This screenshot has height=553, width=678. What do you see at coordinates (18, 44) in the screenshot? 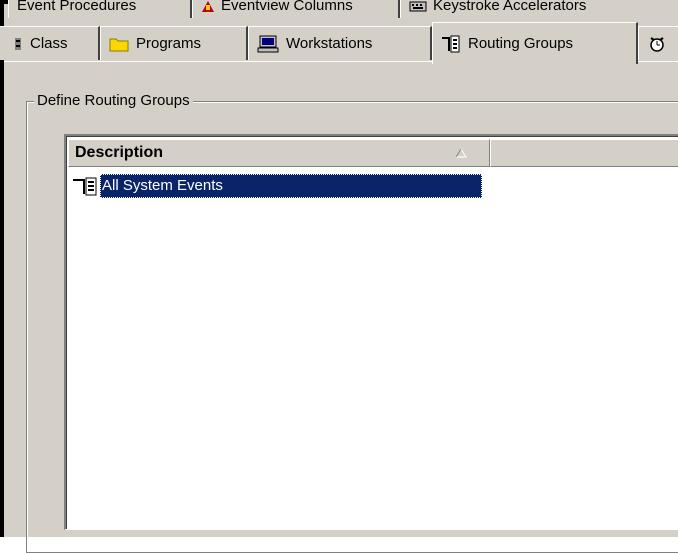
I see `class-icon` at bounding box center [18, 44].